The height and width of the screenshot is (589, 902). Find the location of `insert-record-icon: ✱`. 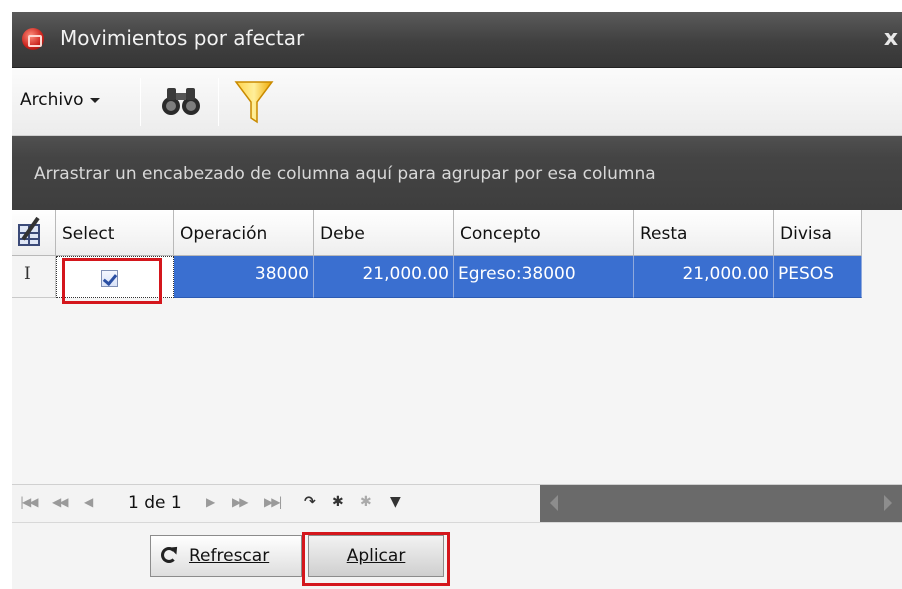

insert-record-icon: ✱ is located at coordinates (338, 502).